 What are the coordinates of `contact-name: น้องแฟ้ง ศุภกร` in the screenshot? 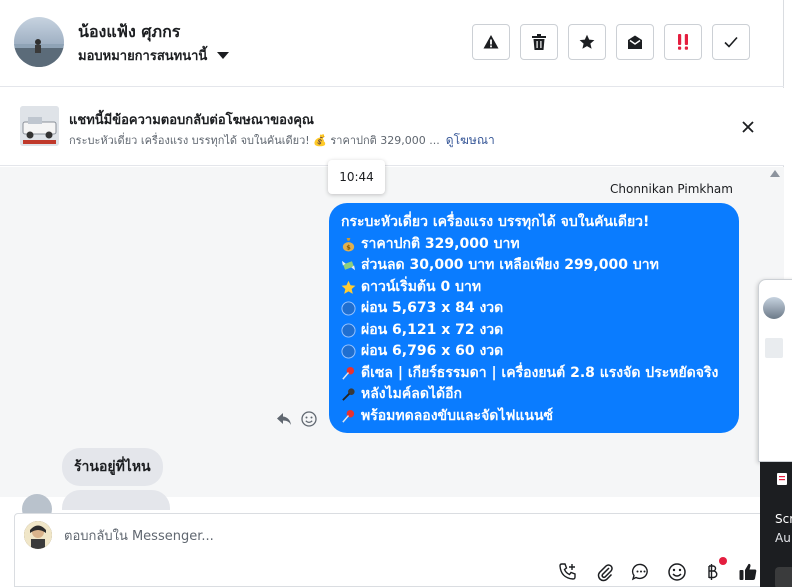 It's located at (129, 32).